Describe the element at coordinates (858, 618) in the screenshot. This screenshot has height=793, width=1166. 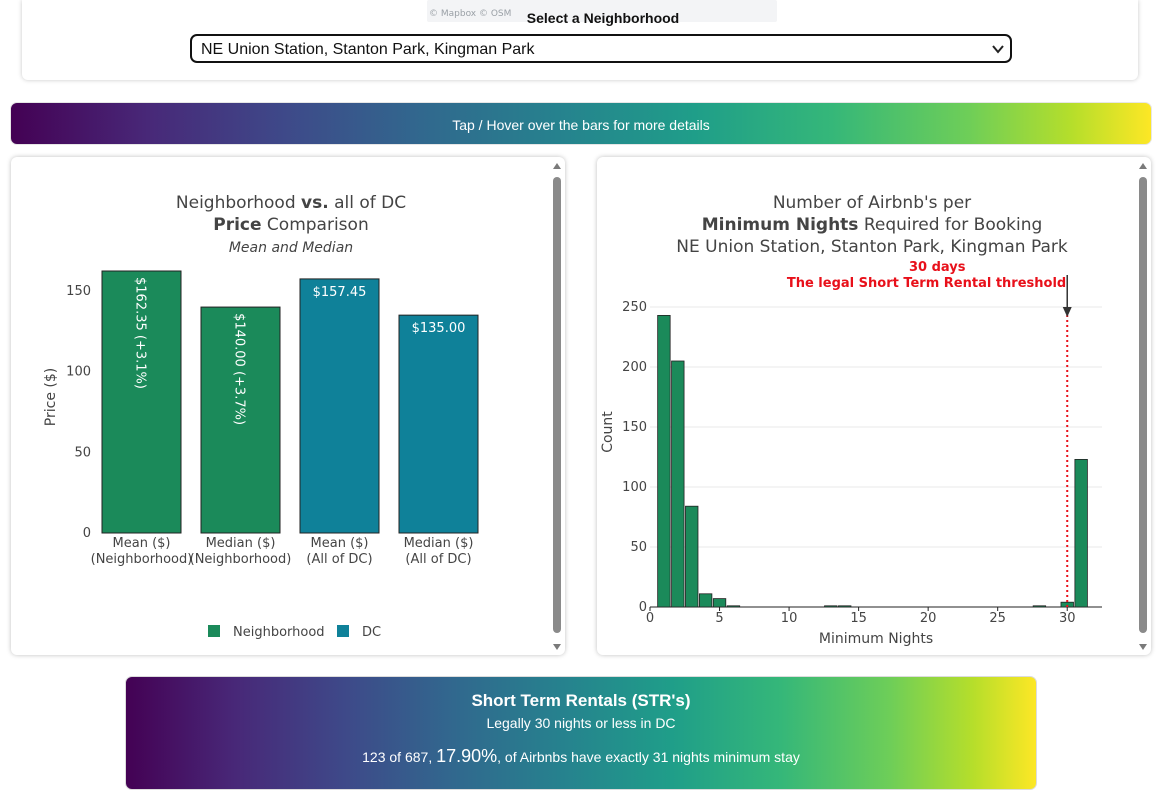
I see `nights-x-tick-label: 15` at that location.